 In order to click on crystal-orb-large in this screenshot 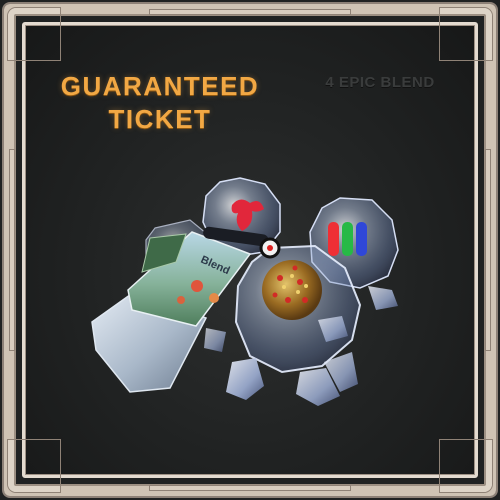, I will do `click(298, 309)`.